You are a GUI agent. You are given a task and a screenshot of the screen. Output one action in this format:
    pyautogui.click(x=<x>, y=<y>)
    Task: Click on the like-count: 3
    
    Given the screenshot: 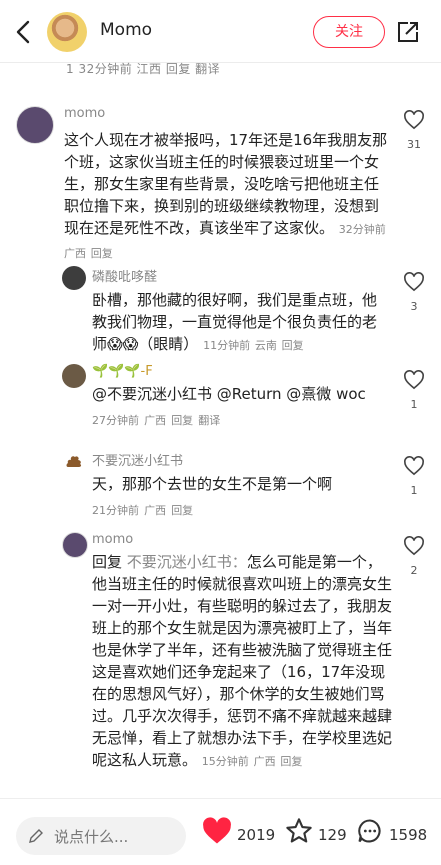 What is the action you would take?
    pyautogui.click(x=414, y=306)
    